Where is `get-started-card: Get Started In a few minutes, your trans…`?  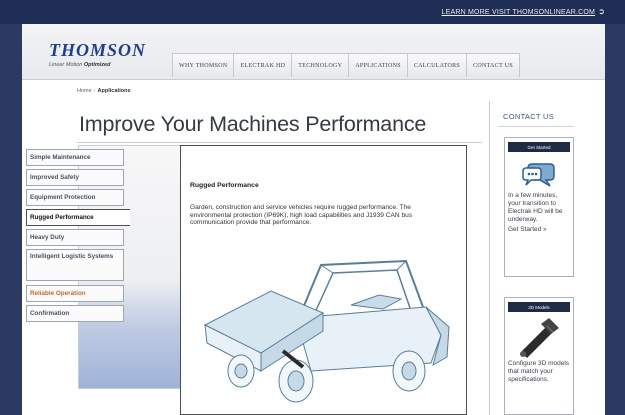 get-started-card: Get Started In a few minutes, your trans… is located at coordinates (539, 207).